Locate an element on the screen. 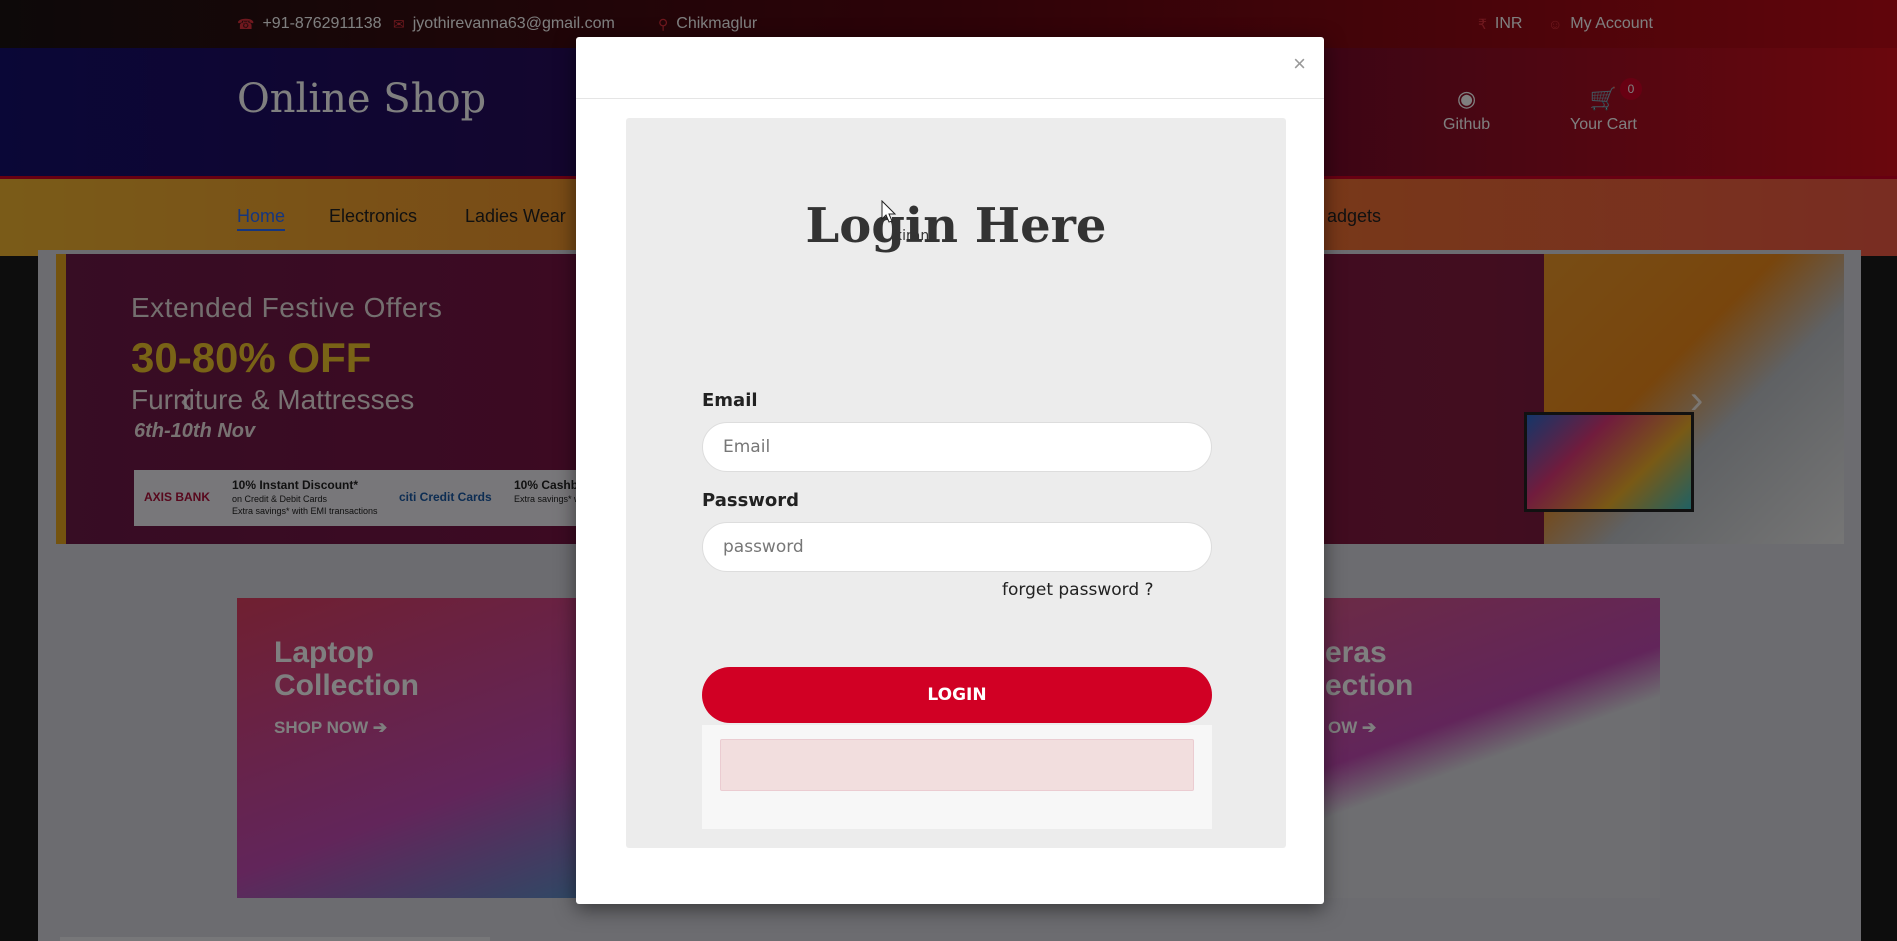 The image size is (1897, 941). login-title: Login Here is located at coordinates (956, 226).